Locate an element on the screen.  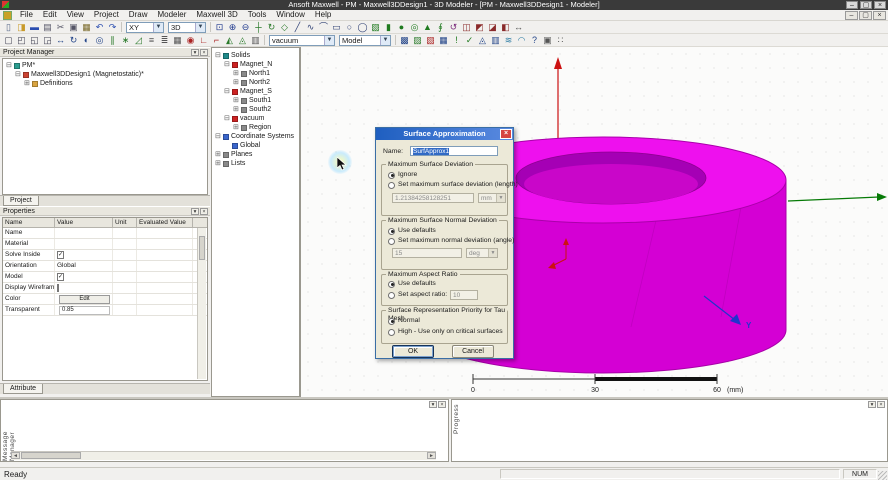
cut-icon: ✂ is located at coordinates (60, 27).